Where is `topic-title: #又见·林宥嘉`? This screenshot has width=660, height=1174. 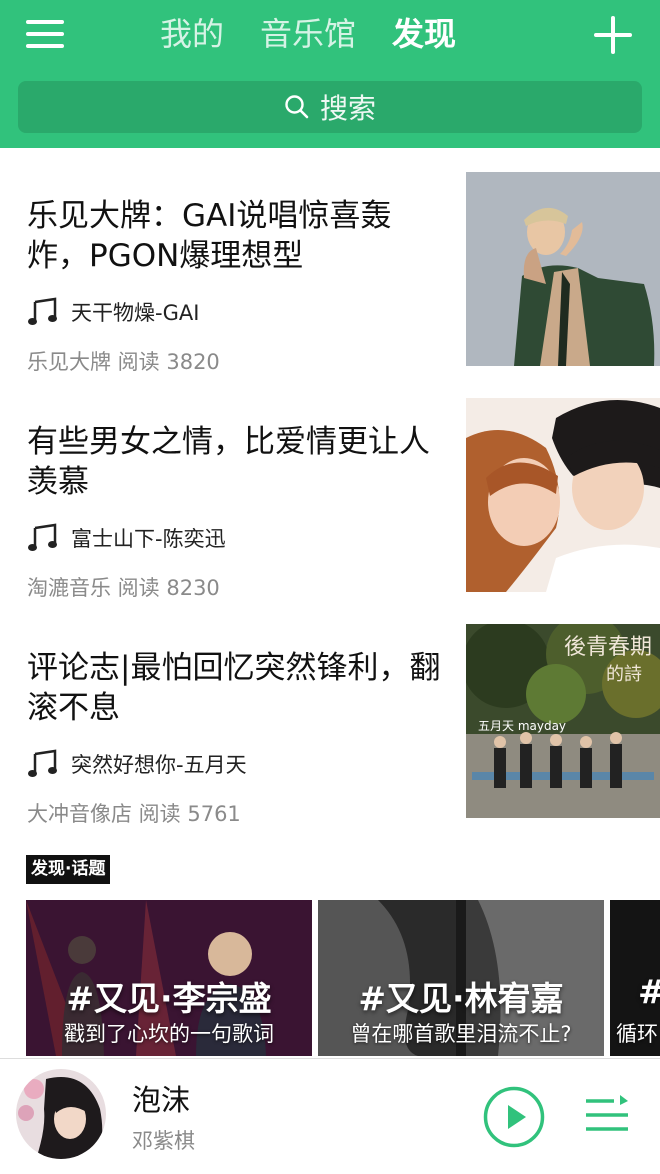
topic-title: #又见·林宥嘉 is located at coordinates (461, 998).